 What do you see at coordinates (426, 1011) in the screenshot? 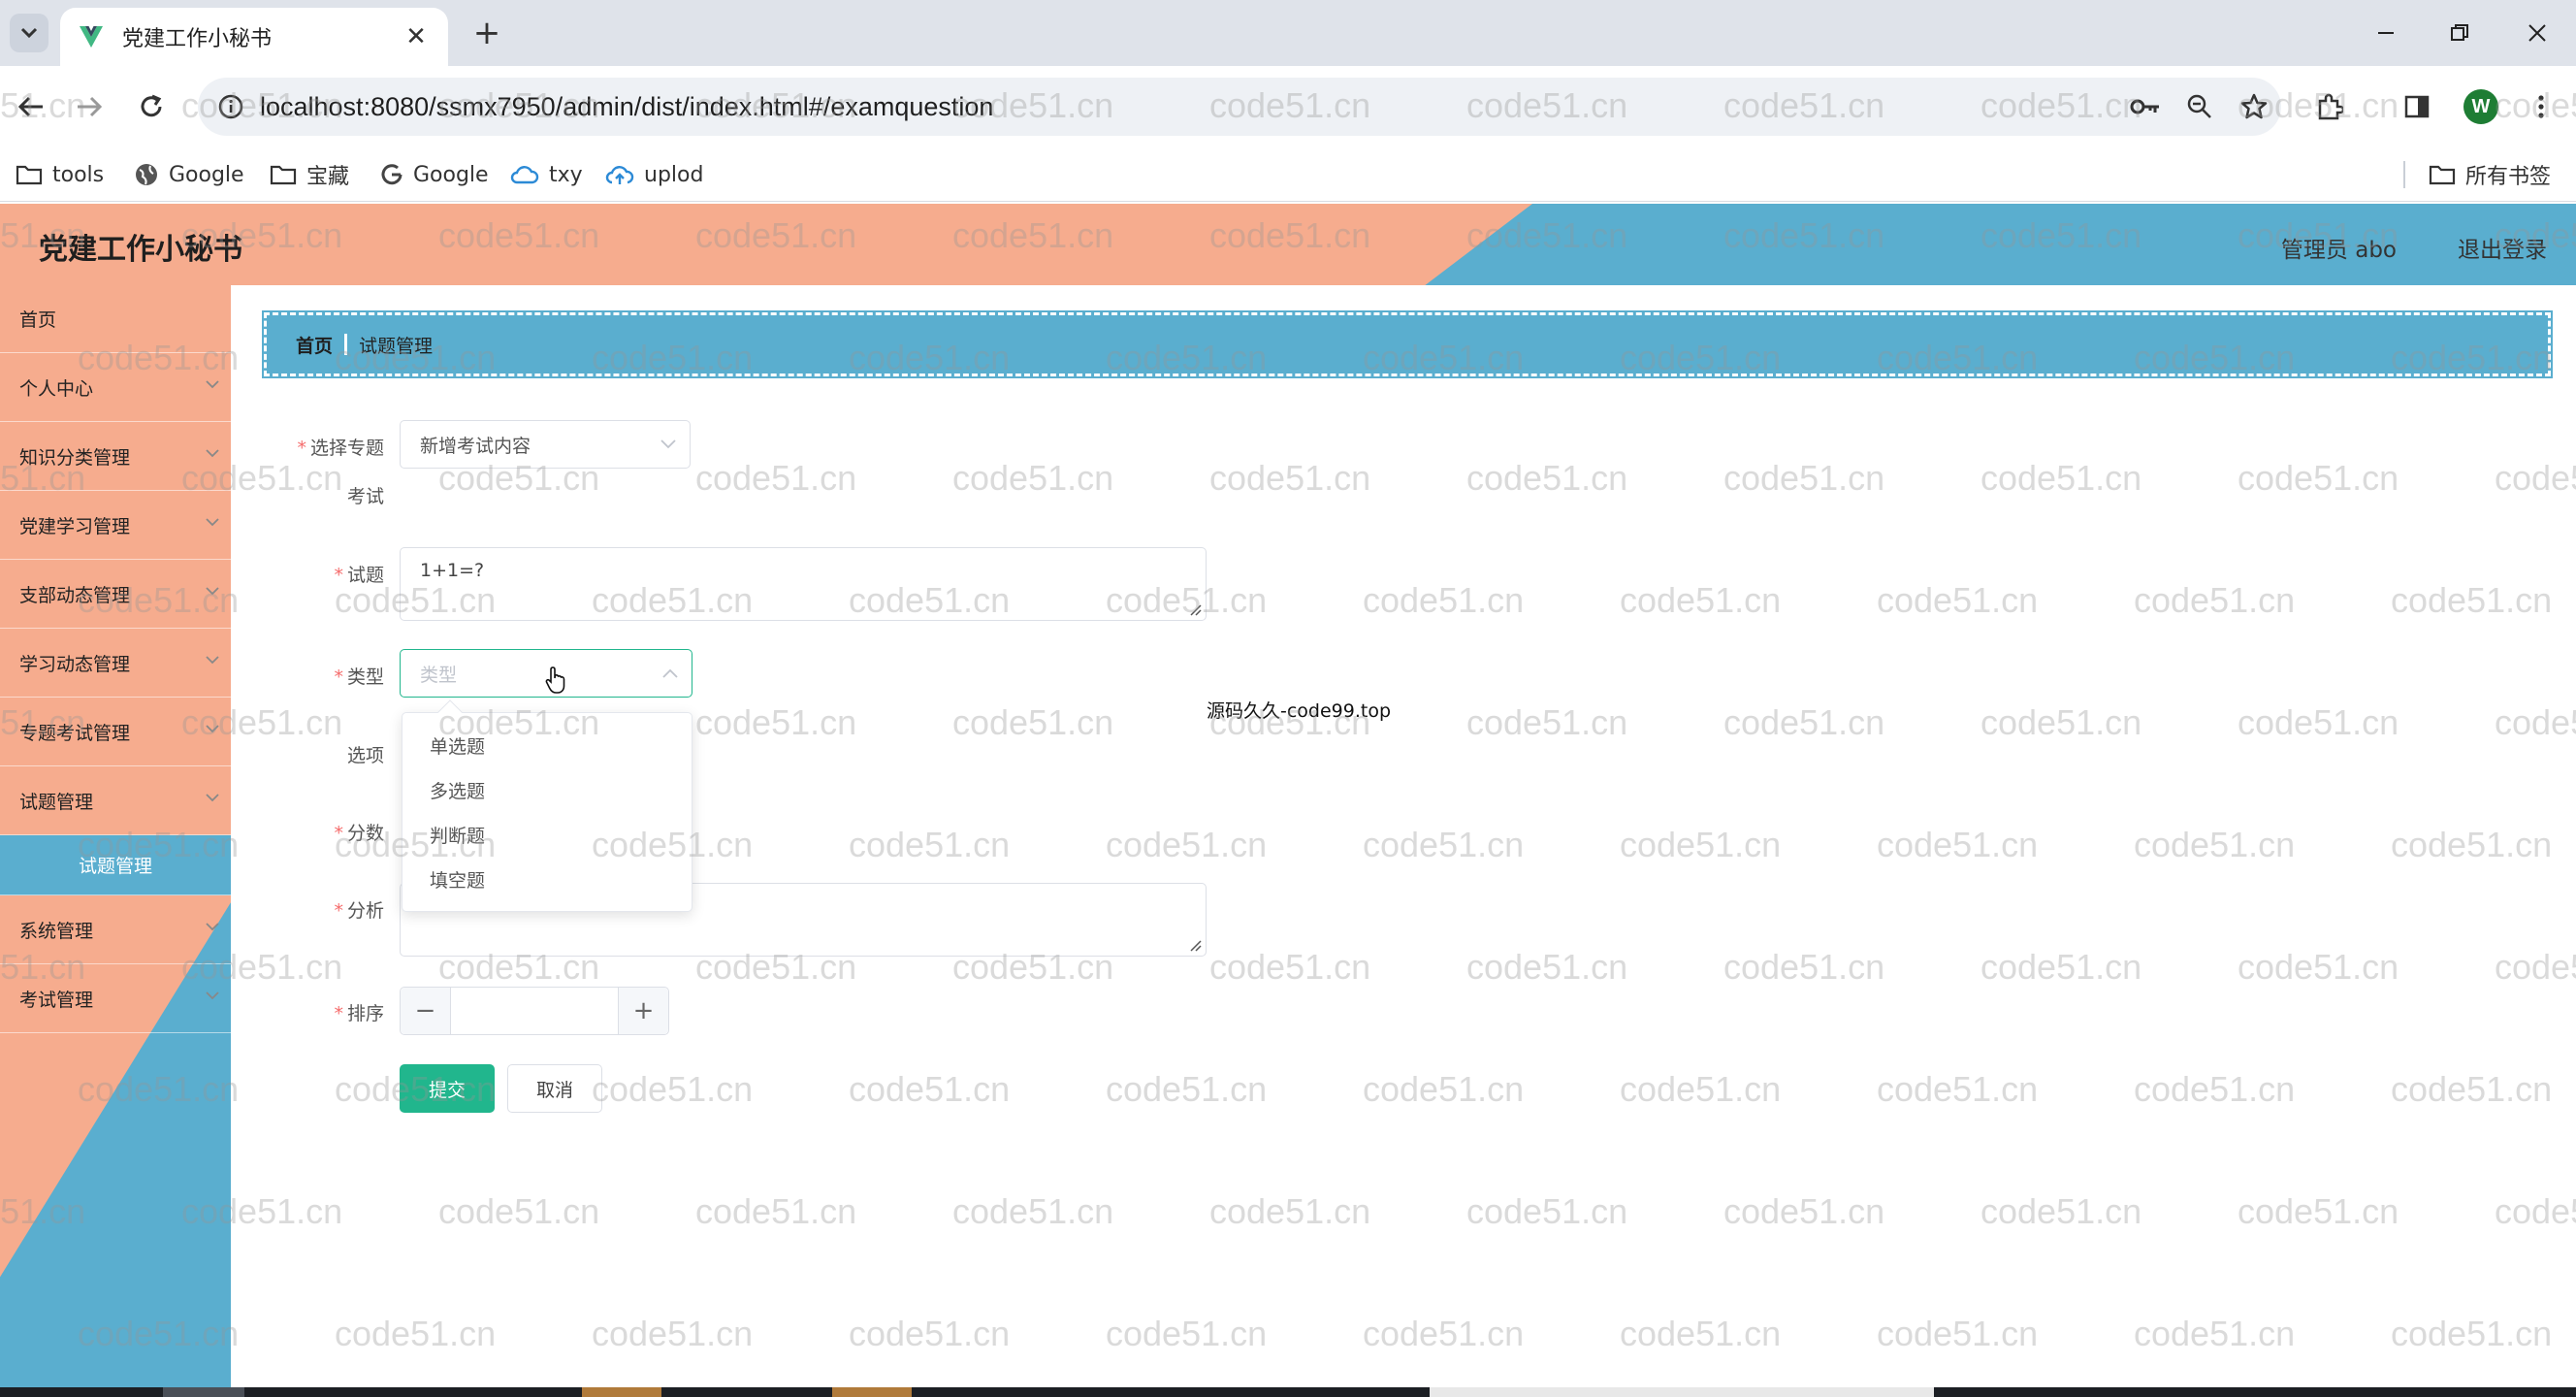
I see `stepper-minus-button: −` at bounding box center [426, 1011].